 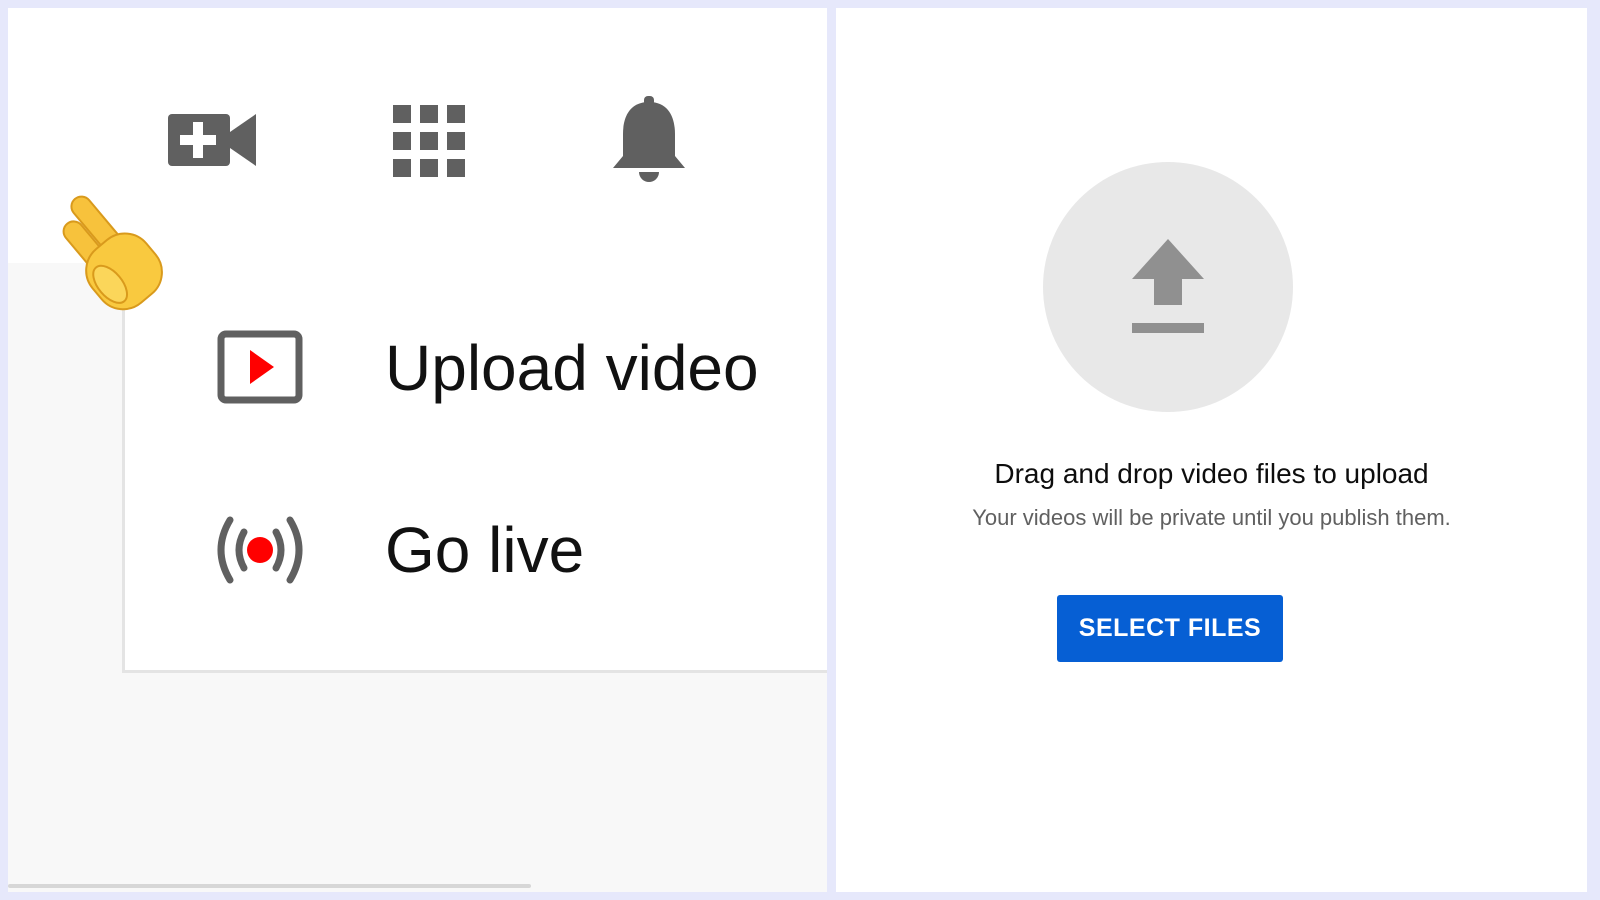 I want to click on upload-video-icon, so click(x=260, y=368).